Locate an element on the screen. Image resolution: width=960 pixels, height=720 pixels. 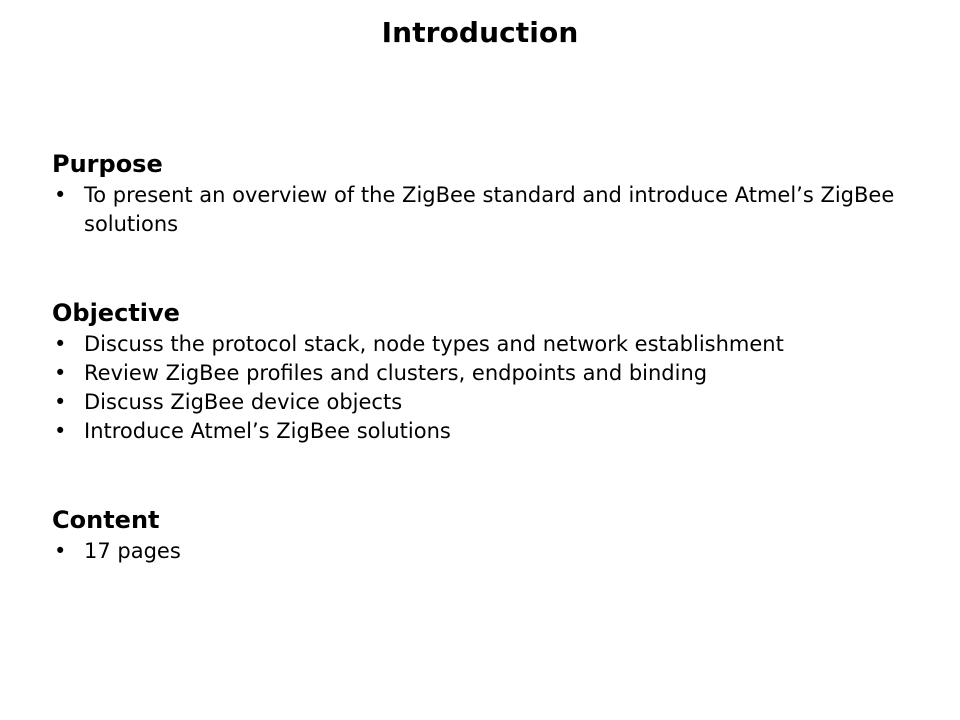
list-item: • 17 pages is located at coordinates (492, 551).